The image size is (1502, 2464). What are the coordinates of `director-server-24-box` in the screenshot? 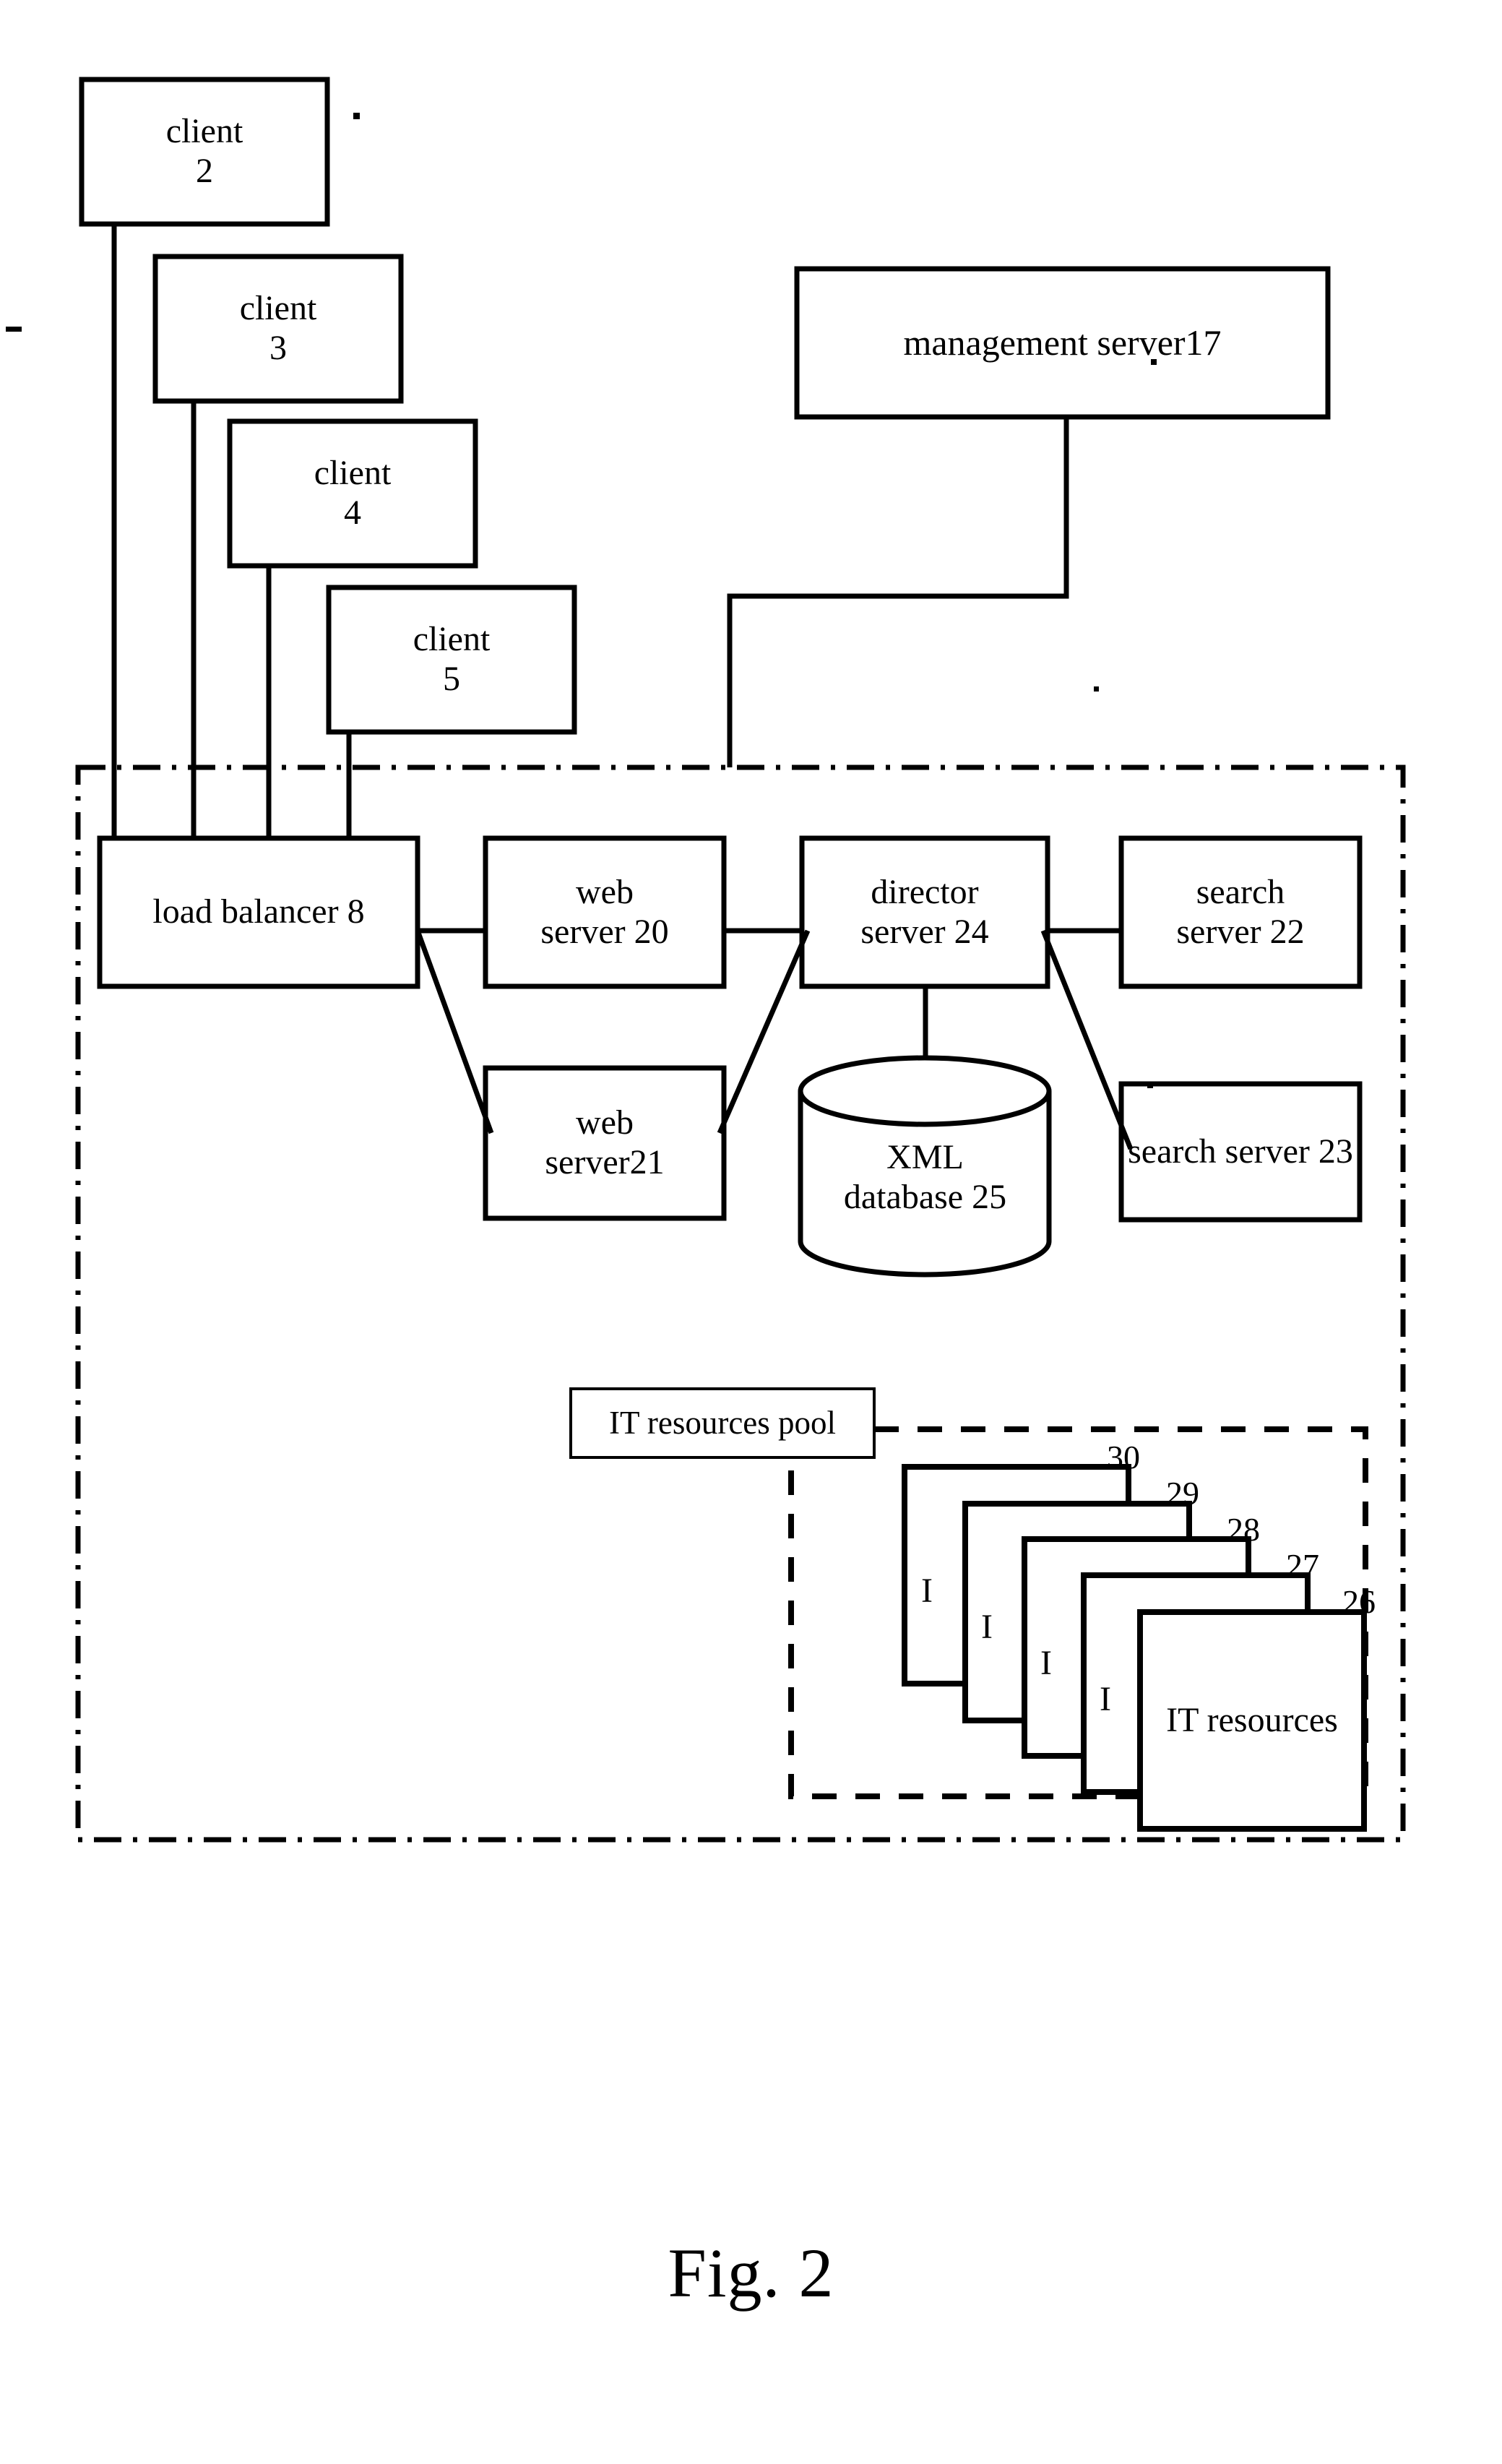 It's located at (924, 912).